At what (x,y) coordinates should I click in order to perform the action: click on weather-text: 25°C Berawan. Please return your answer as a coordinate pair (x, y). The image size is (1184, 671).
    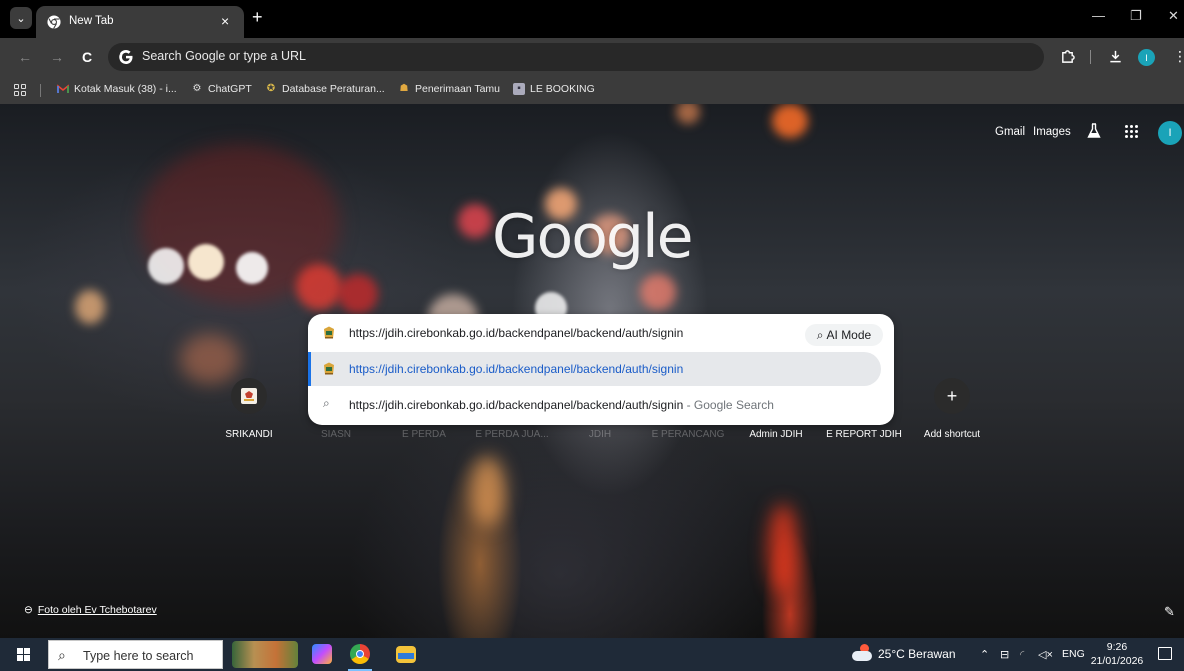
    Looking at the image, I should click on (917, 654).